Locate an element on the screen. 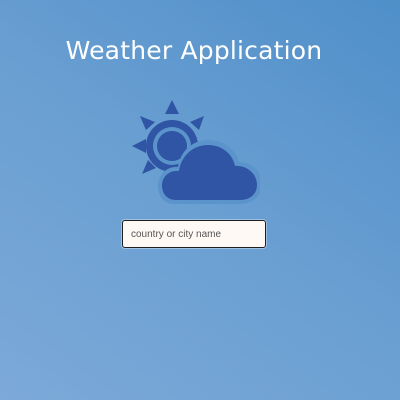  partly-cloudy-icon is located at coordinates (196, 152).